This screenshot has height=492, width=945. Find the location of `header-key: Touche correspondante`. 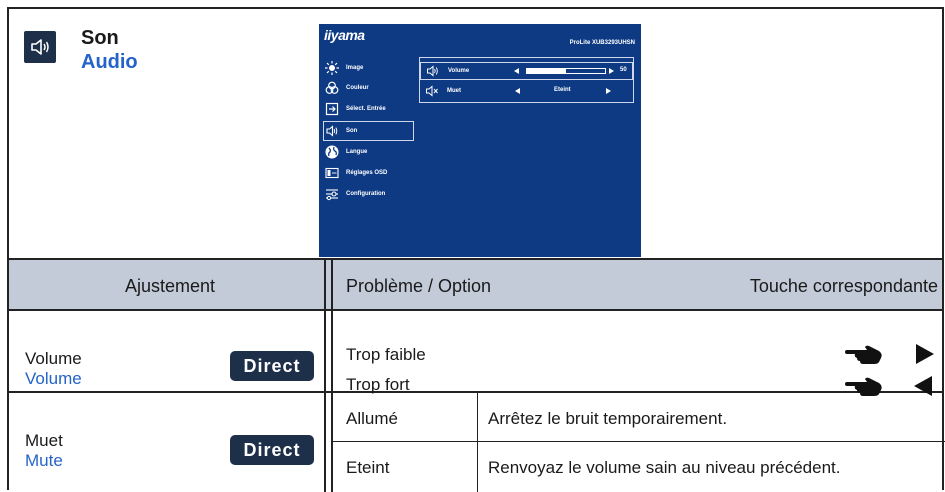

header-key: Touche correspondante is located at coordinates (843, 286).